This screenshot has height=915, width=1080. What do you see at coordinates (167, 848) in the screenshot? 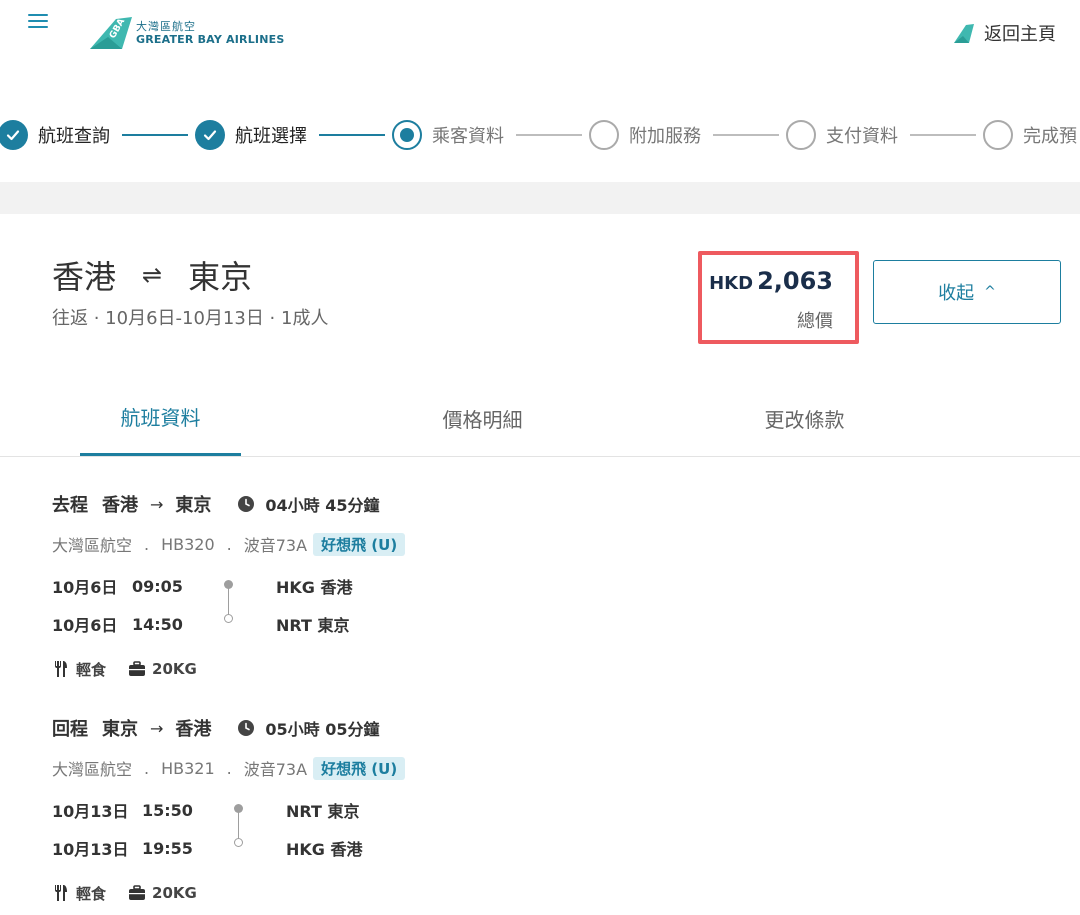
I see `arrival-time: 19:55` at bounding box center [167, 848].